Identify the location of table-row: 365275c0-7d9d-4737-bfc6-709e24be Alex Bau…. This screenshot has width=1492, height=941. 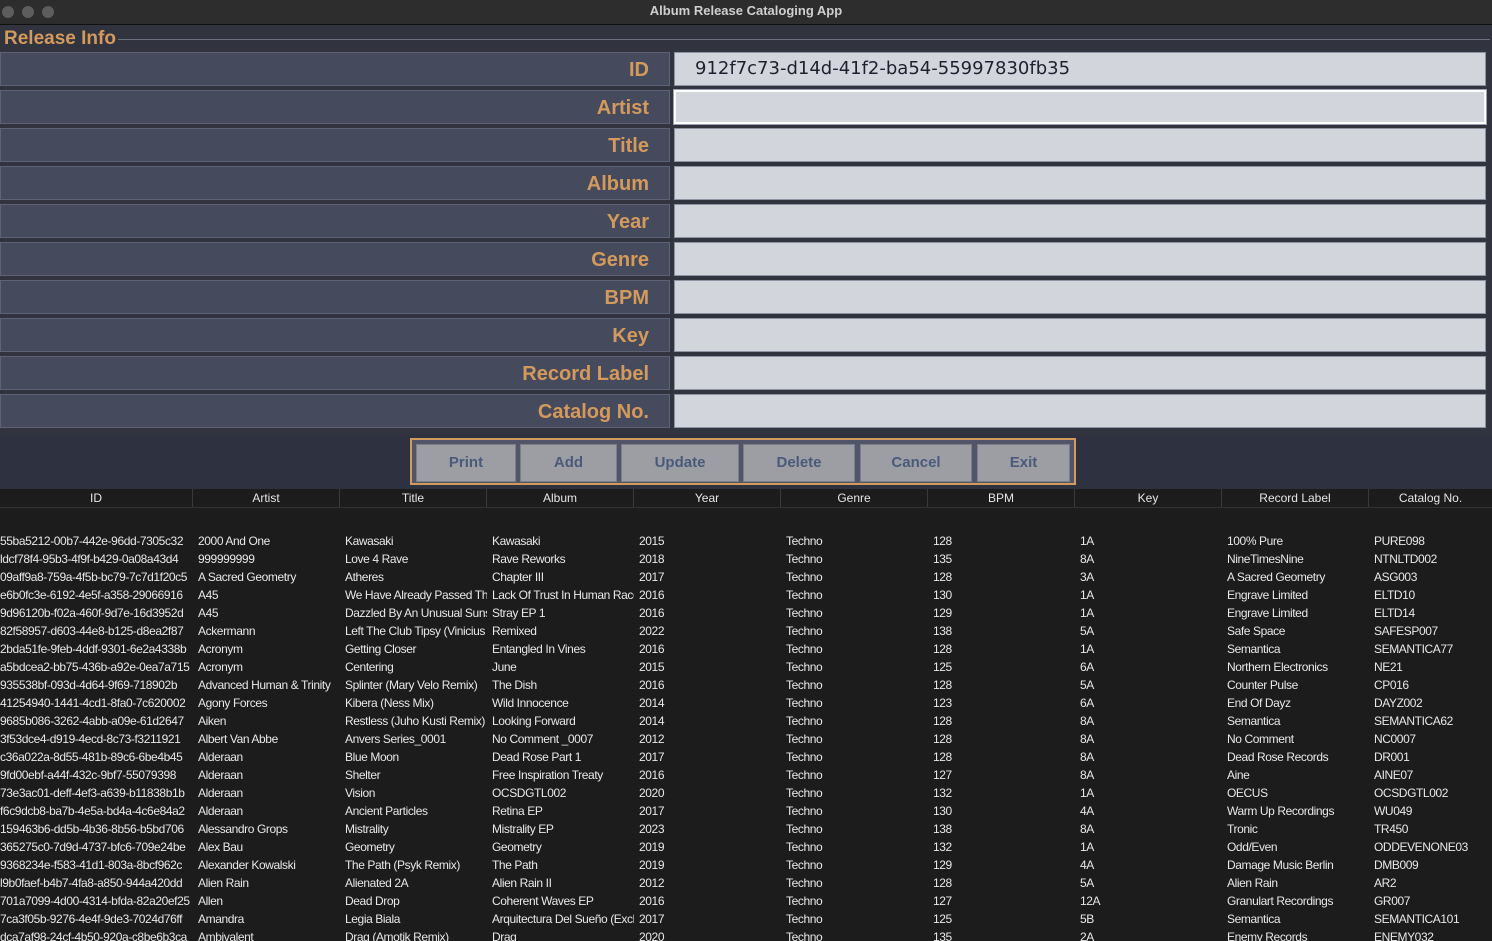
(746, 847).